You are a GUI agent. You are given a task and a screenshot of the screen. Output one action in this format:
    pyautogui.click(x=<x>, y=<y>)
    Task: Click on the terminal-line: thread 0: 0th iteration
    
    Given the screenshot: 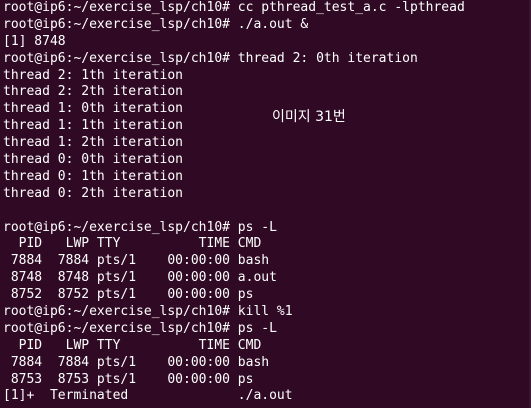 What is the action you would take?
    pyautogui.click(x=93, y=160)
    